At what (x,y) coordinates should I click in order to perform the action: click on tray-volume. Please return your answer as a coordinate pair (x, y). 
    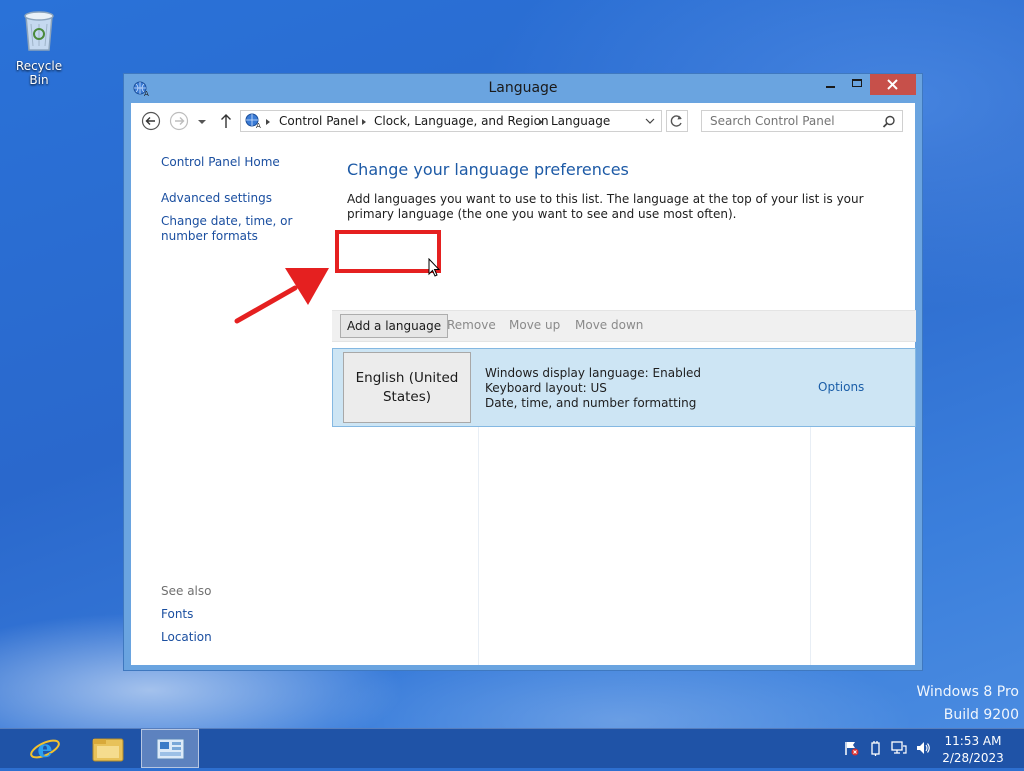
    Looking at the image, I should click on (923, 748).